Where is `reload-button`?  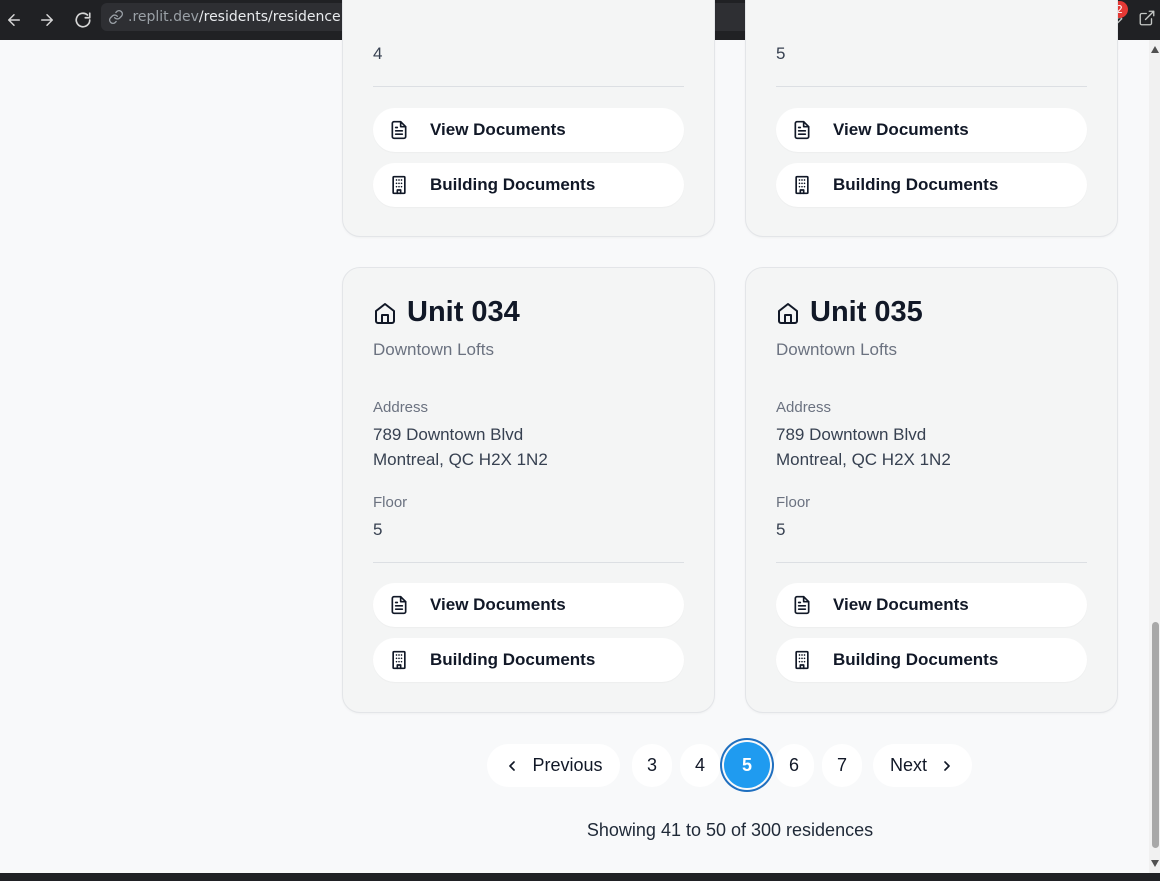 reload-button is located at coordinates (83, 20).